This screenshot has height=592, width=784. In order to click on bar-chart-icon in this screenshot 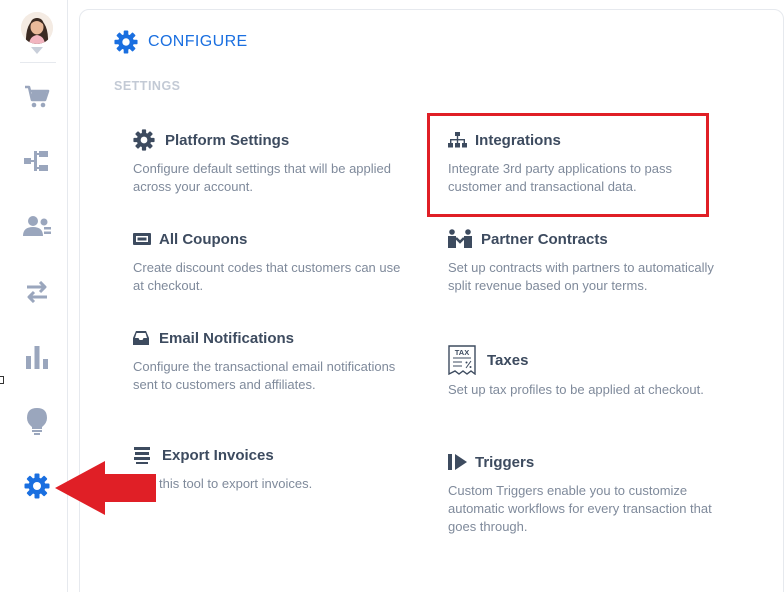, I will do `click(37, 357)`.